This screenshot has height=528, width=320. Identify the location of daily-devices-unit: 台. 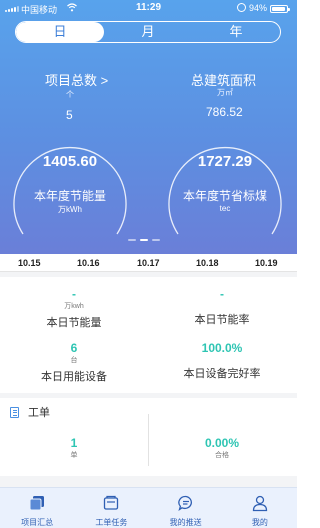
(74, 360).